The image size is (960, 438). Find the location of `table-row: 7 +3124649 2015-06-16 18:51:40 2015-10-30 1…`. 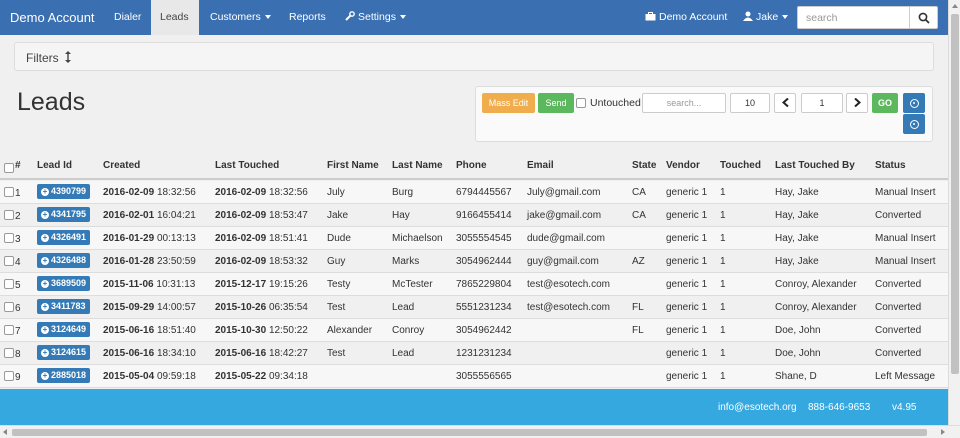

table-row: 7 +3124649 2015-06-16 18:51:40 2015-10-30 1… is located at coordinates (474, 330).